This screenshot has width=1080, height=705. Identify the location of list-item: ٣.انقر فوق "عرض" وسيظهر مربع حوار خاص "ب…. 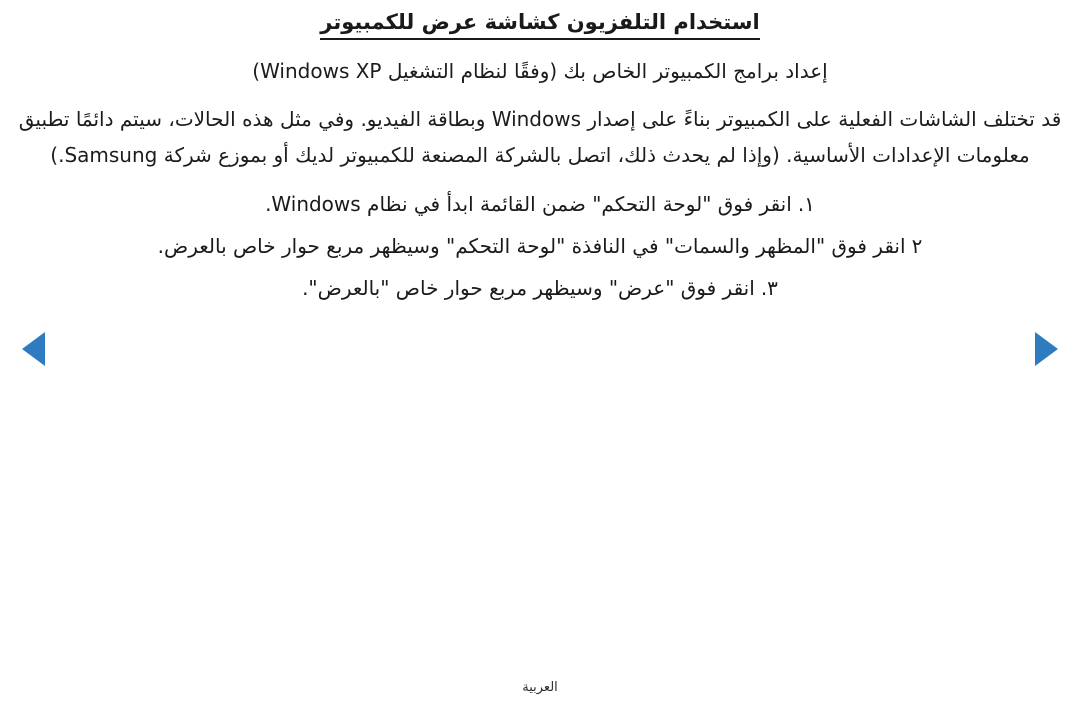
(540, 288).